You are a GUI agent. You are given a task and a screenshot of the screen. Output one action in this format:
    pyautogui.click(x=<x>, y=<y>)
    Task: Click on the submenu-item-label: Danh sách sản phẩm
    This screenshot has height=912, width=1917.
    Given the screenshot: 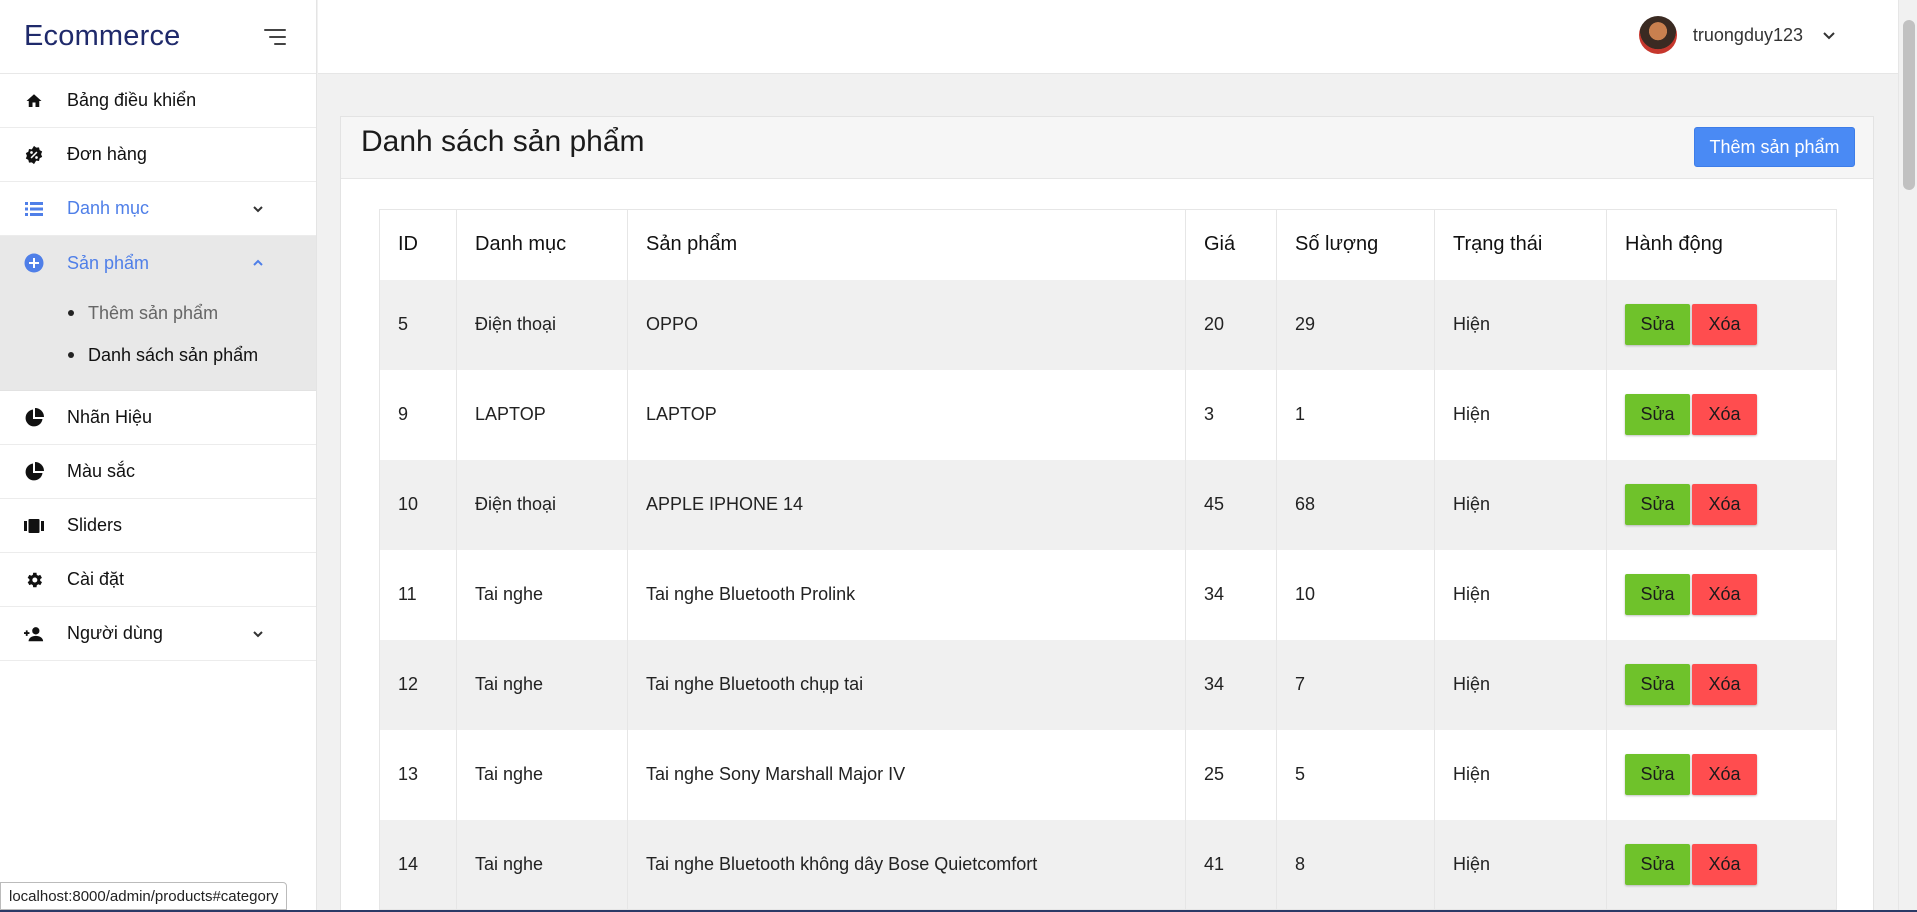 What is the action you would take?
    pyautogui.click(x=173, y=354)
    